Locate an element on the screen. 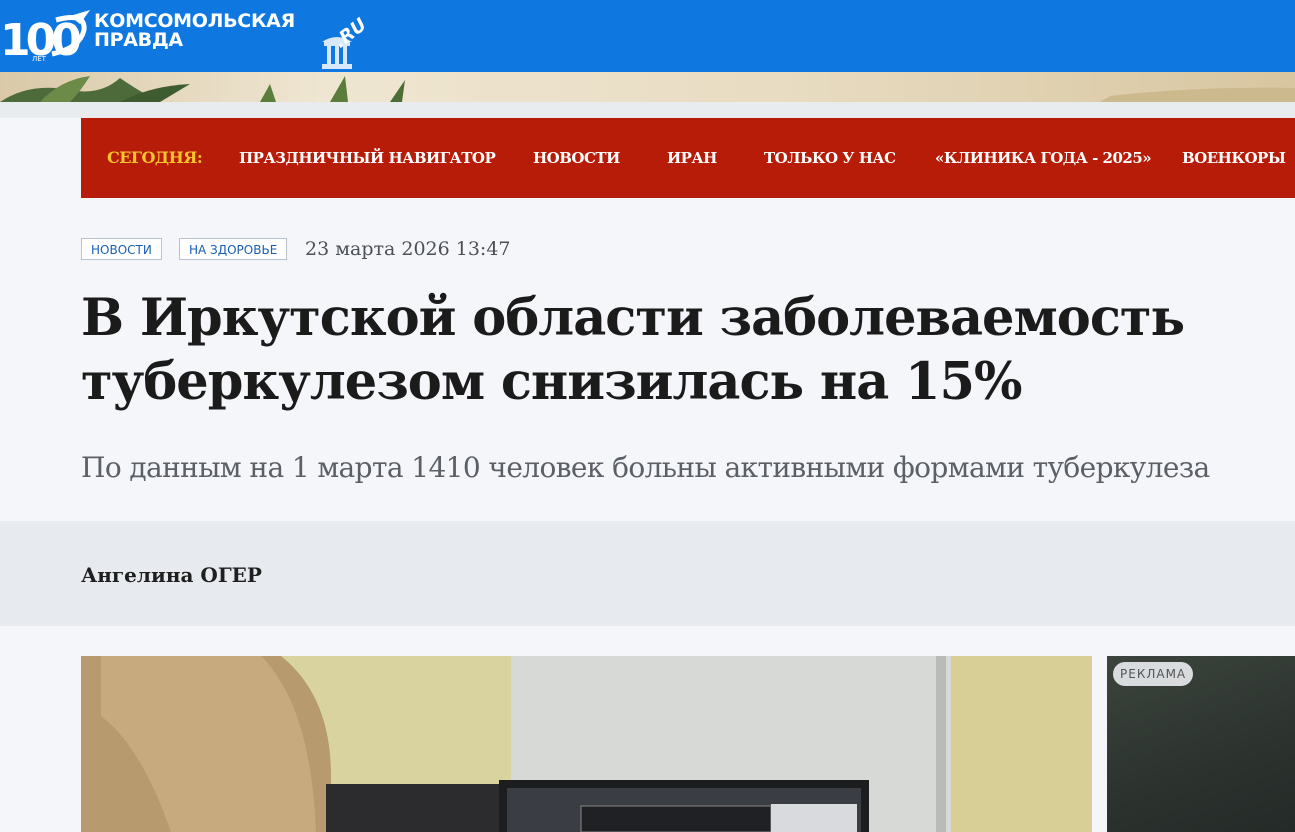 The width and height of the screenshot is (1295, 832). nav-item-clinic-of-year: «КЛИНИКА ГОДА - 2025» is located at coordinates (1043, 158).